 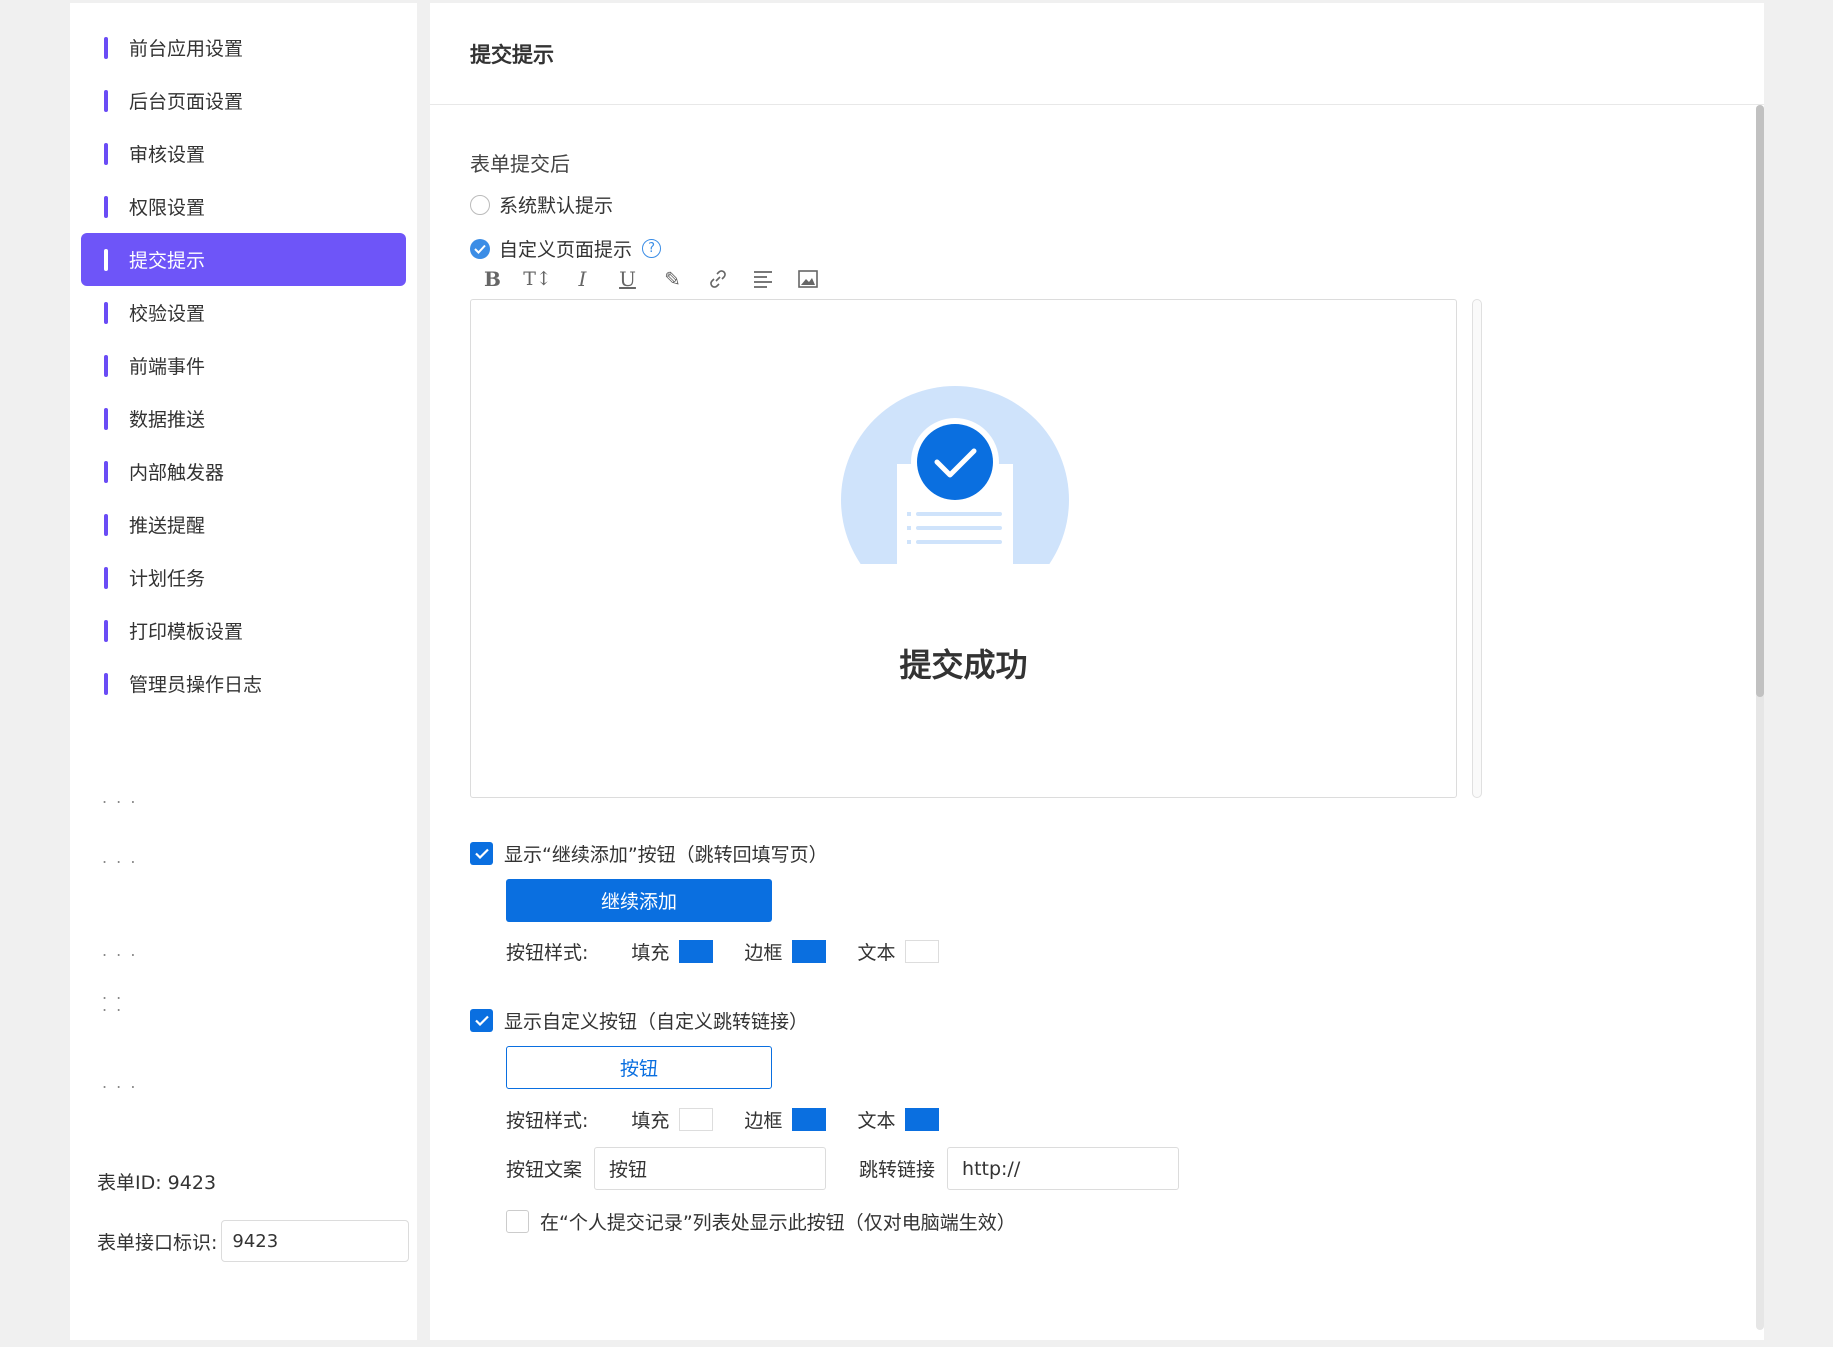 What do you see at coordinates (639, 900) in the screenshot?
I see `continue-add-button: 继续添加` at bounding box center [639, 900].